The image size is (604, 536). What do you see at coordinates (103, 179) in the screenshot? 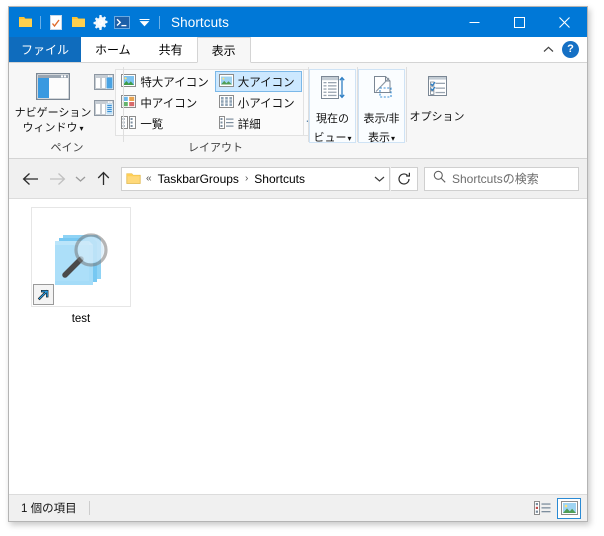
I see `up-button` at bounding box center [103, 179].